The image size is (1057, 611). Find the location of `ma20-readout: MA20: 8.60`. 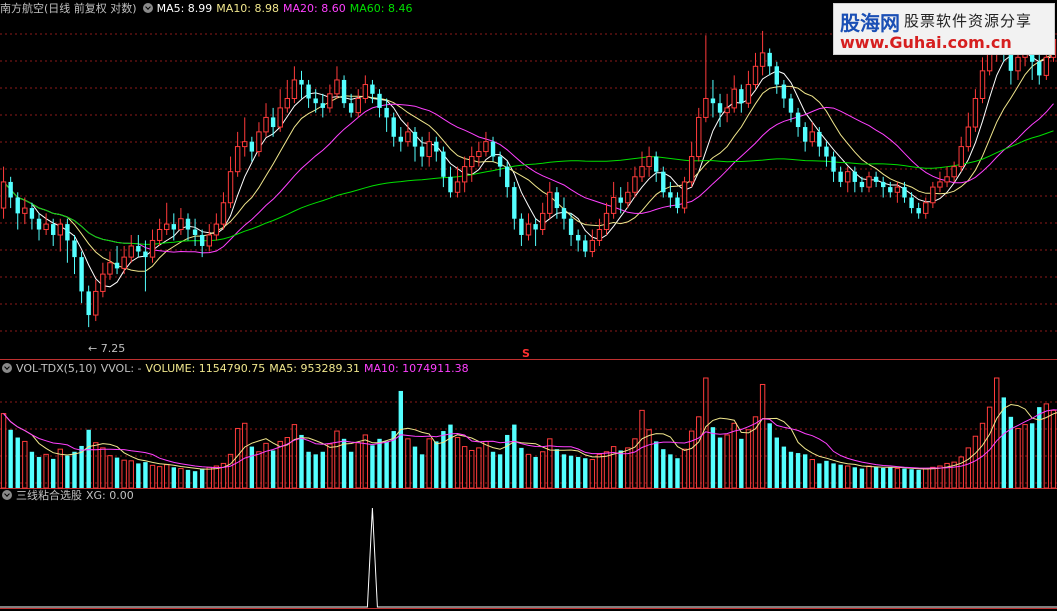

ma20-readout: MA20: 8.60 is located at coordinates (314, 8).